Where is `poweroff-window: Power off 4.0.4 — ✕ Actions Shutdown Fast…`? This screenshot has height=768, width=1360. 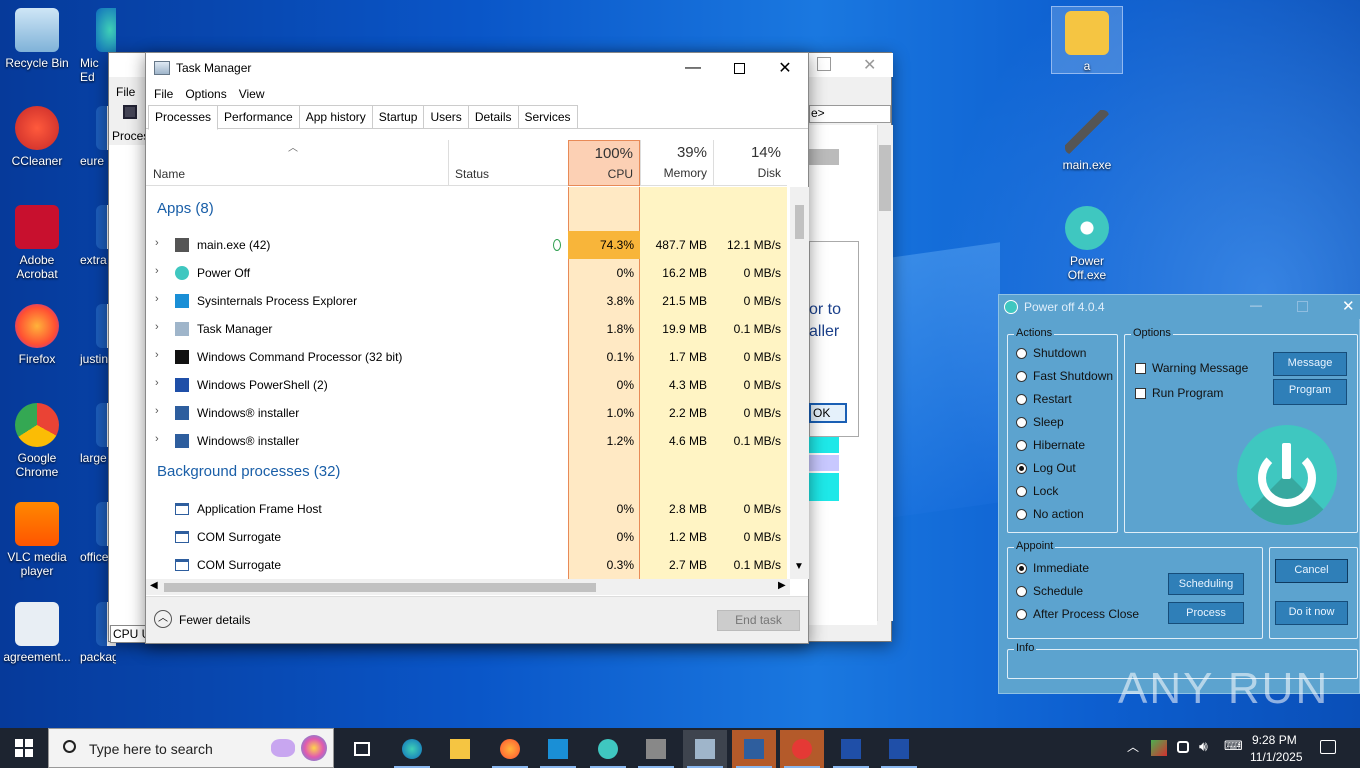 poweroff-window: Power off 4.0.4 — ✕ Actions Shutdown Fast… is located at coordinates (1179, 494).